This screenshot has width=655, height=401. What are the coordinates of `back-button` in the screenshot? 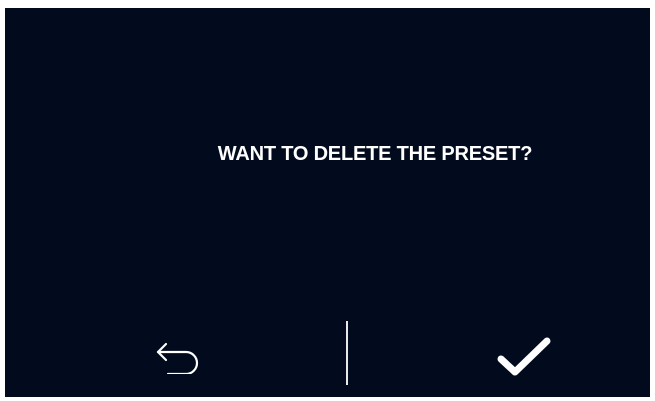 It's located at (180, 359).